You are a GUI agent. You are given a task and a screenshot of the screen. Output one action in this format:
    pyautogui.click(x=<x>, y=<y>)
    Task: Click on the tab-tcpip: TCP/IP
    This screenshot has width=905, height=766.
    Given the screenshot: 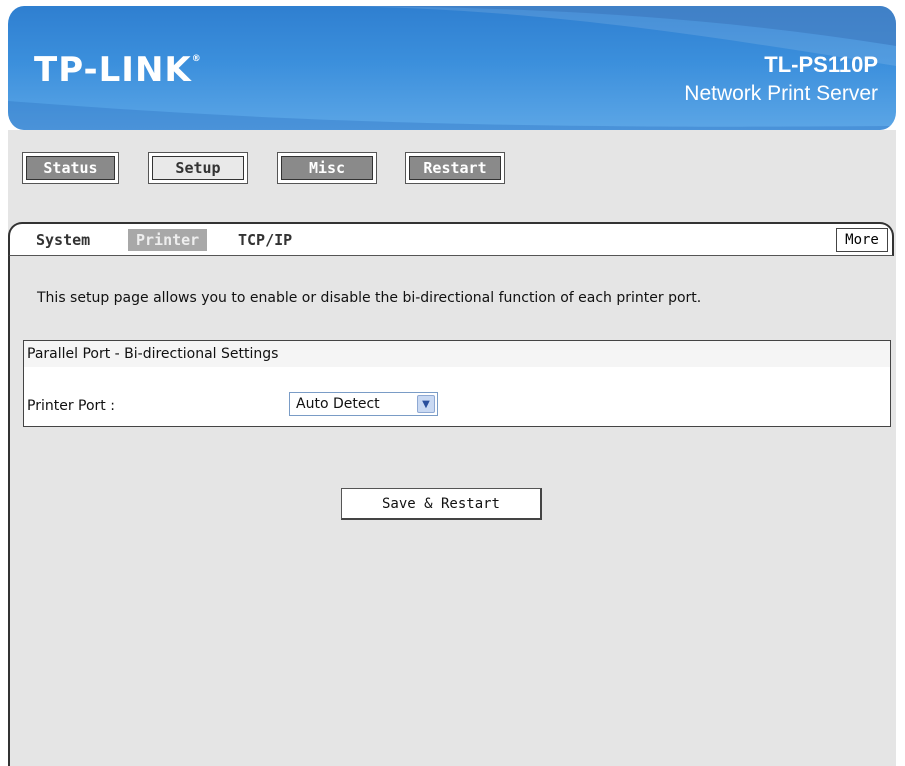 What is the action you would take?
    pyautogui.click(x=265, y=240)
    